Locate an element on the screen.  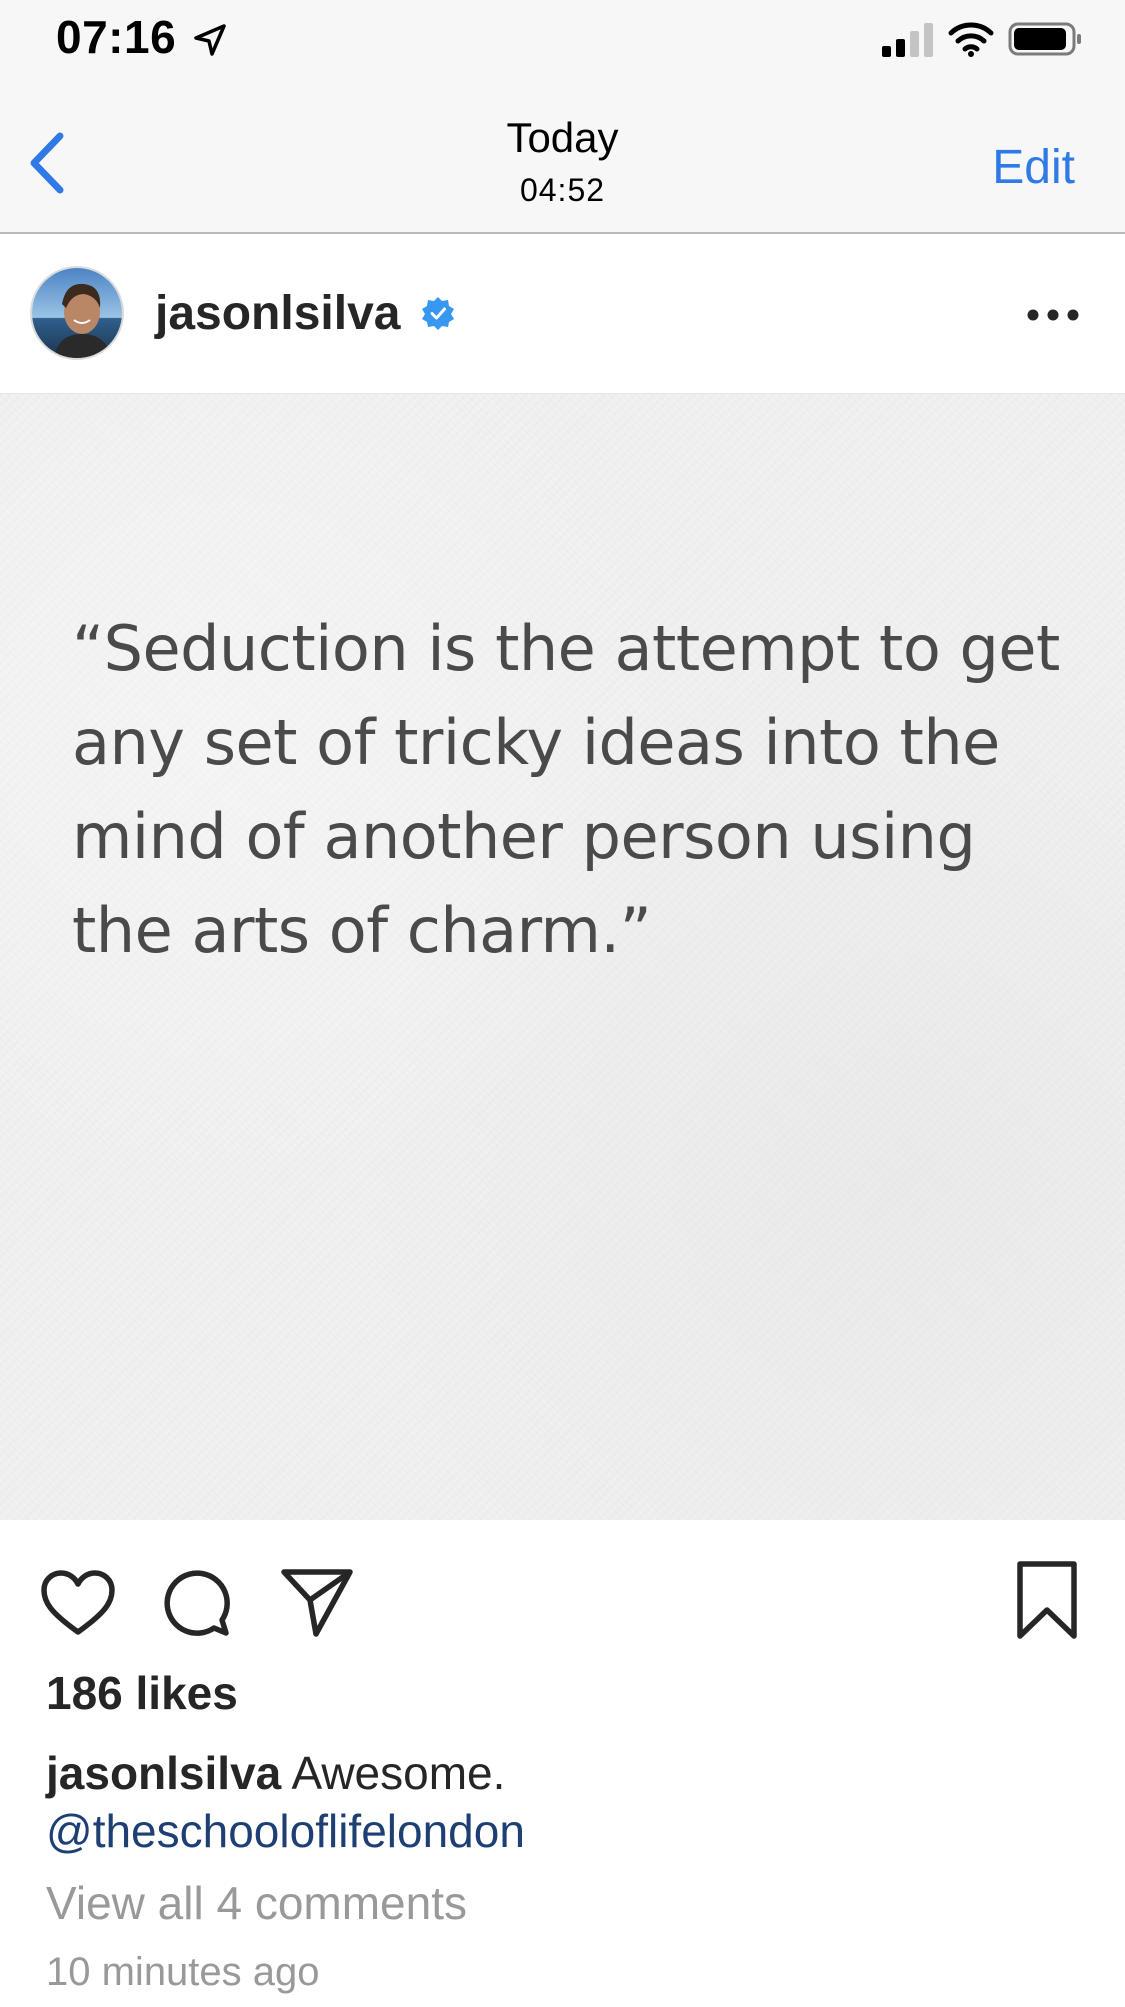
status-bar: 07:16 is located at coordinates (562, 40).